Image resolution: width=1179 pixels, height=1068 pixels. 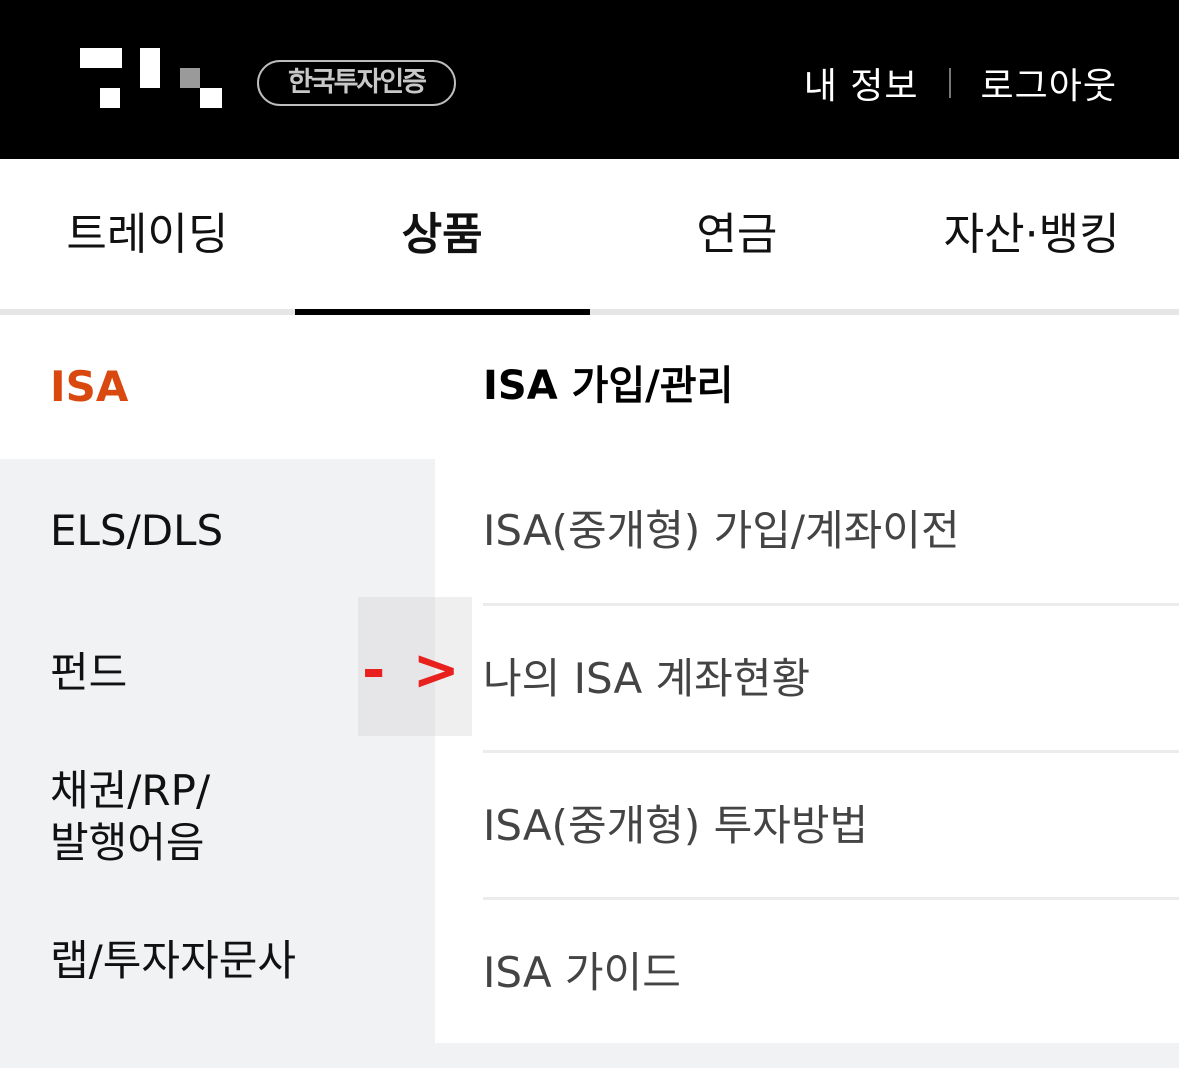 I want to click on category-item-isa: ISA, so click(x=89, y=387).